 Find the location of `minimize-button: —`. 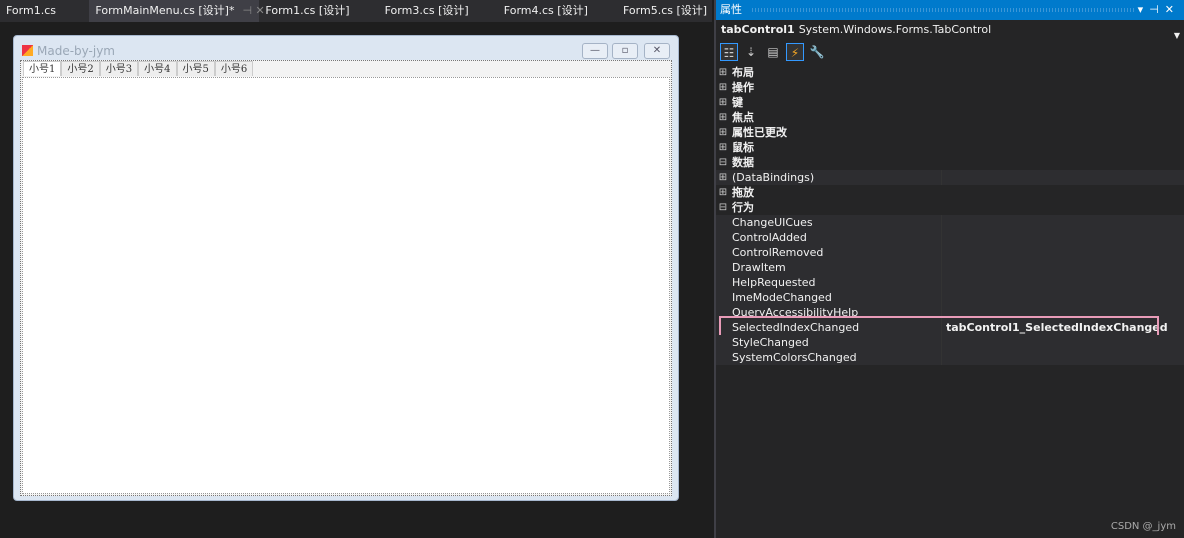

minimize-button: — is located at coordinates (595, 51).